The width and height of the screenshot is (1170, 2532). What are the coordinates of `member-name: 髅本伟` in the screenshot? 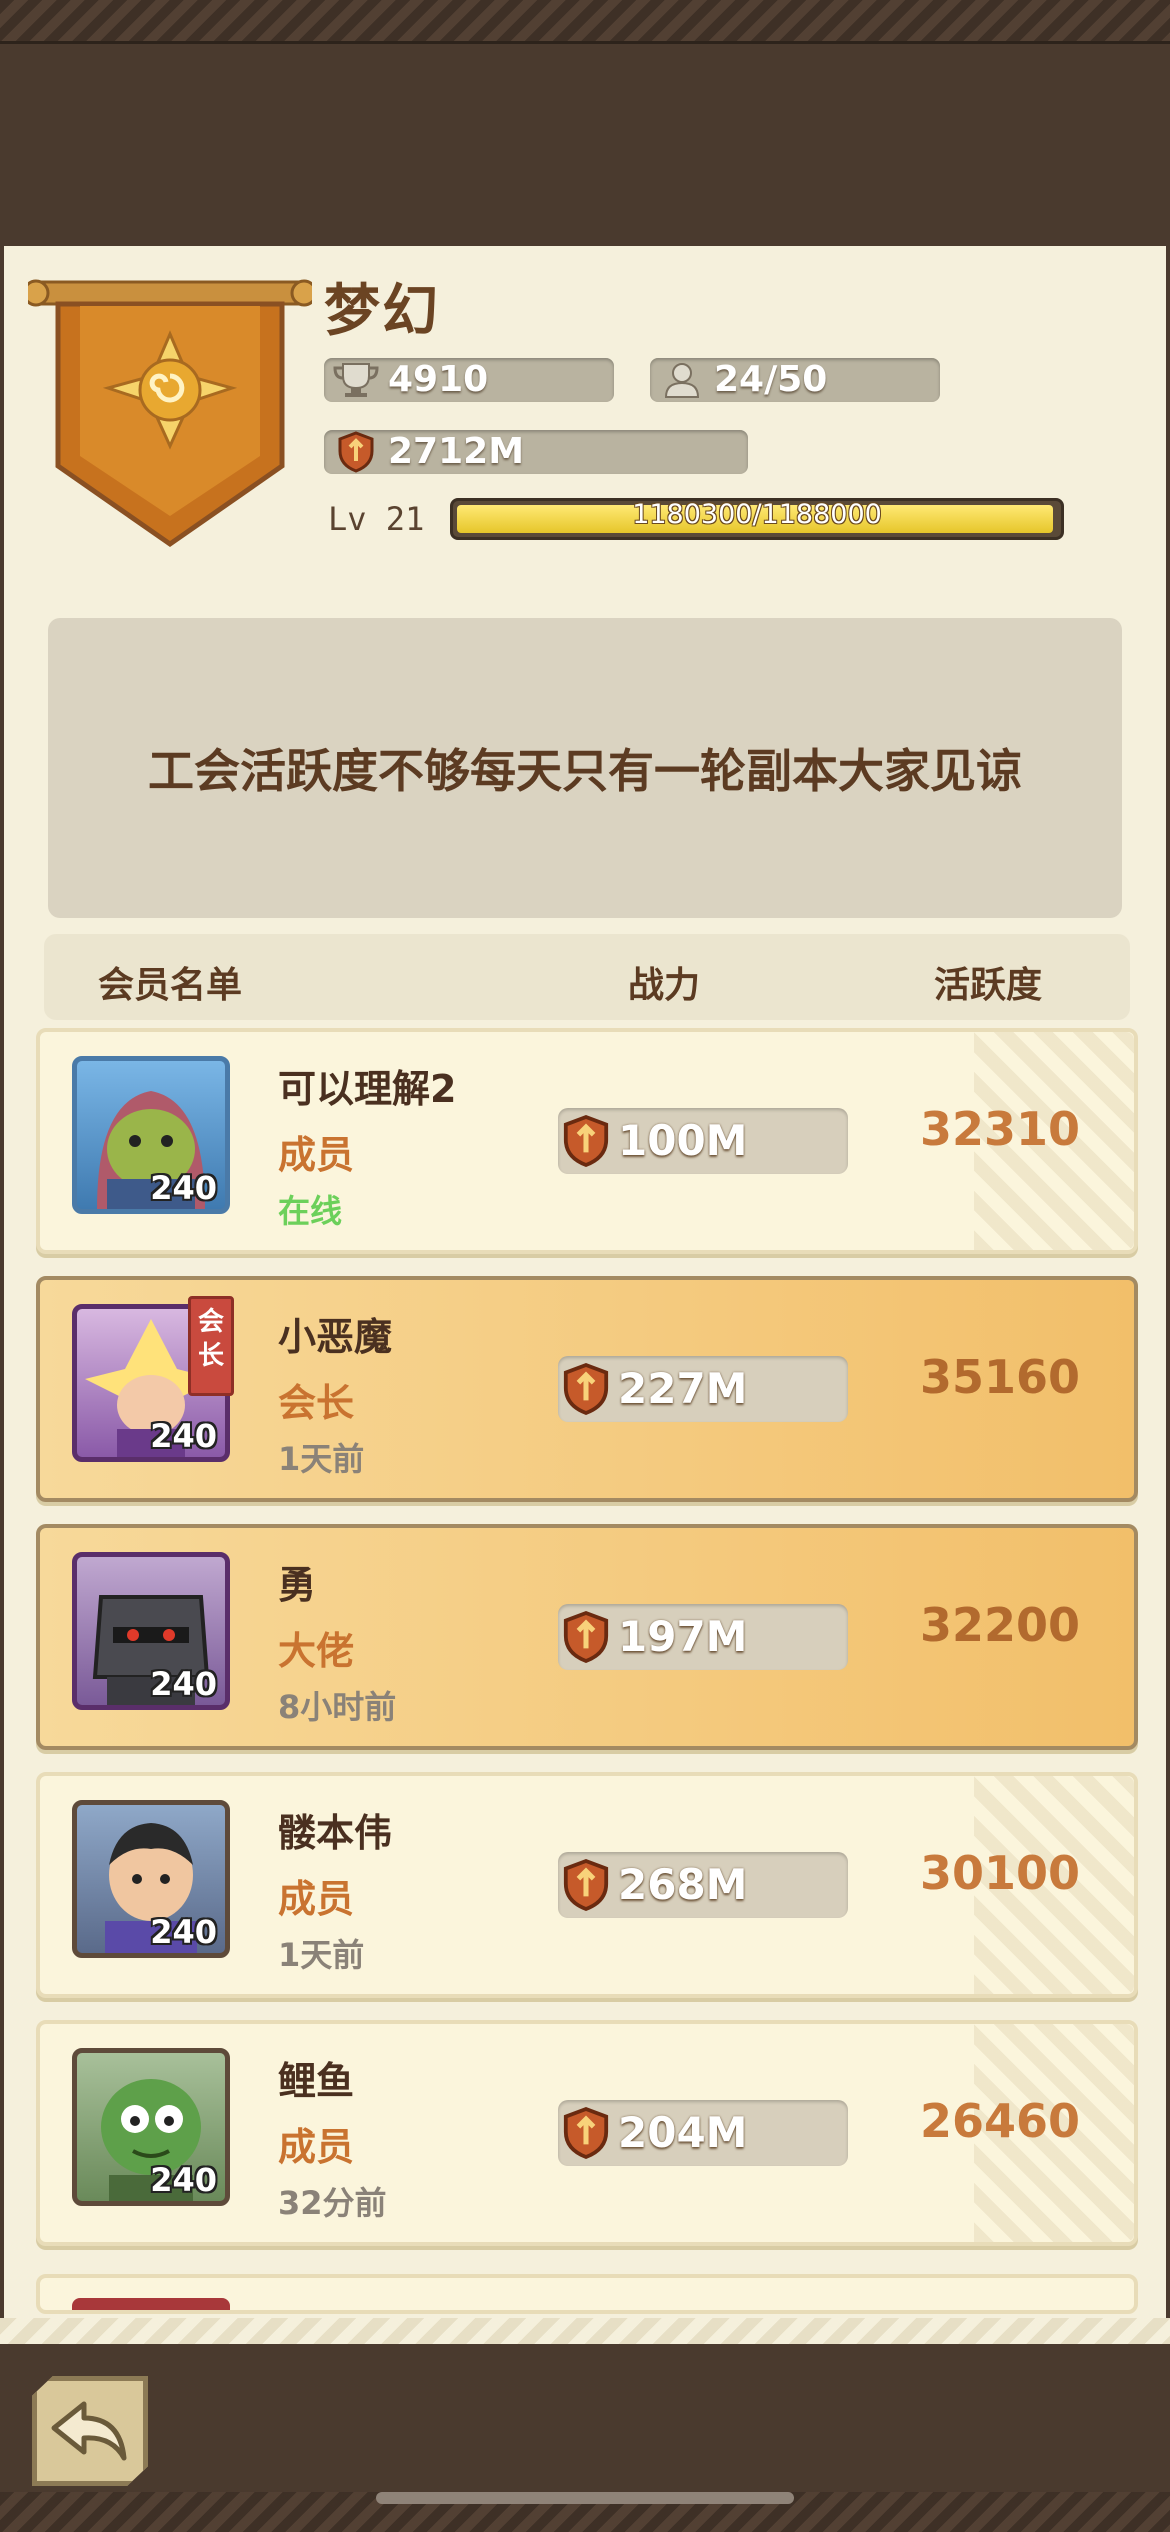 It's located at (335, 1833).